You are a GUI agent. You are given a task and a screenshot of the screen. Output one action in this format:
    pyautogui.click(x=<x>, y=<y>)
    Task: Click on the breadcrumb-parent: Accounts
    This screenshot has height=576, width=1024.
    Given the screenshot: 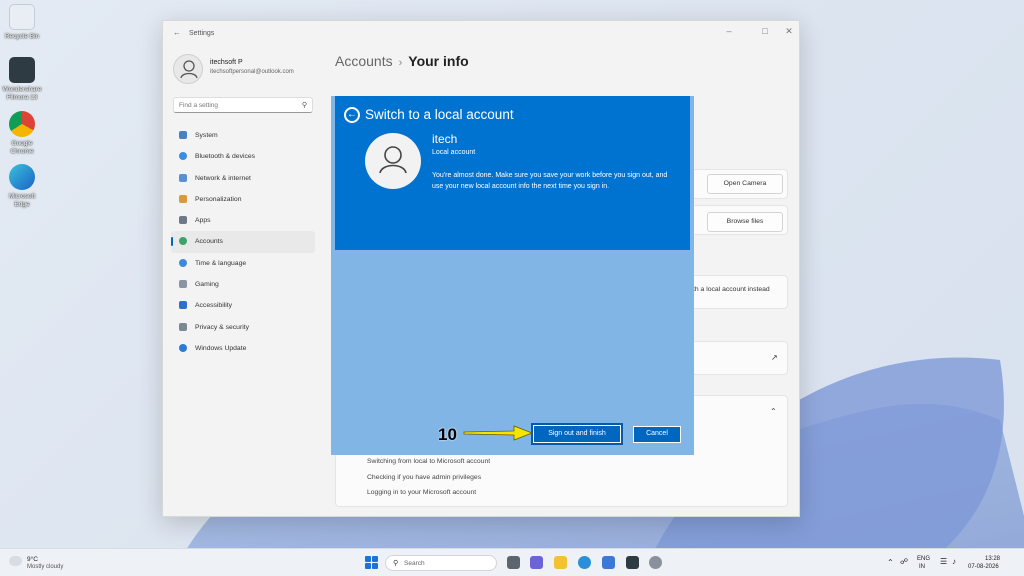 What is the action you would take?
    pyautogui.click(x=364, y=61)
    